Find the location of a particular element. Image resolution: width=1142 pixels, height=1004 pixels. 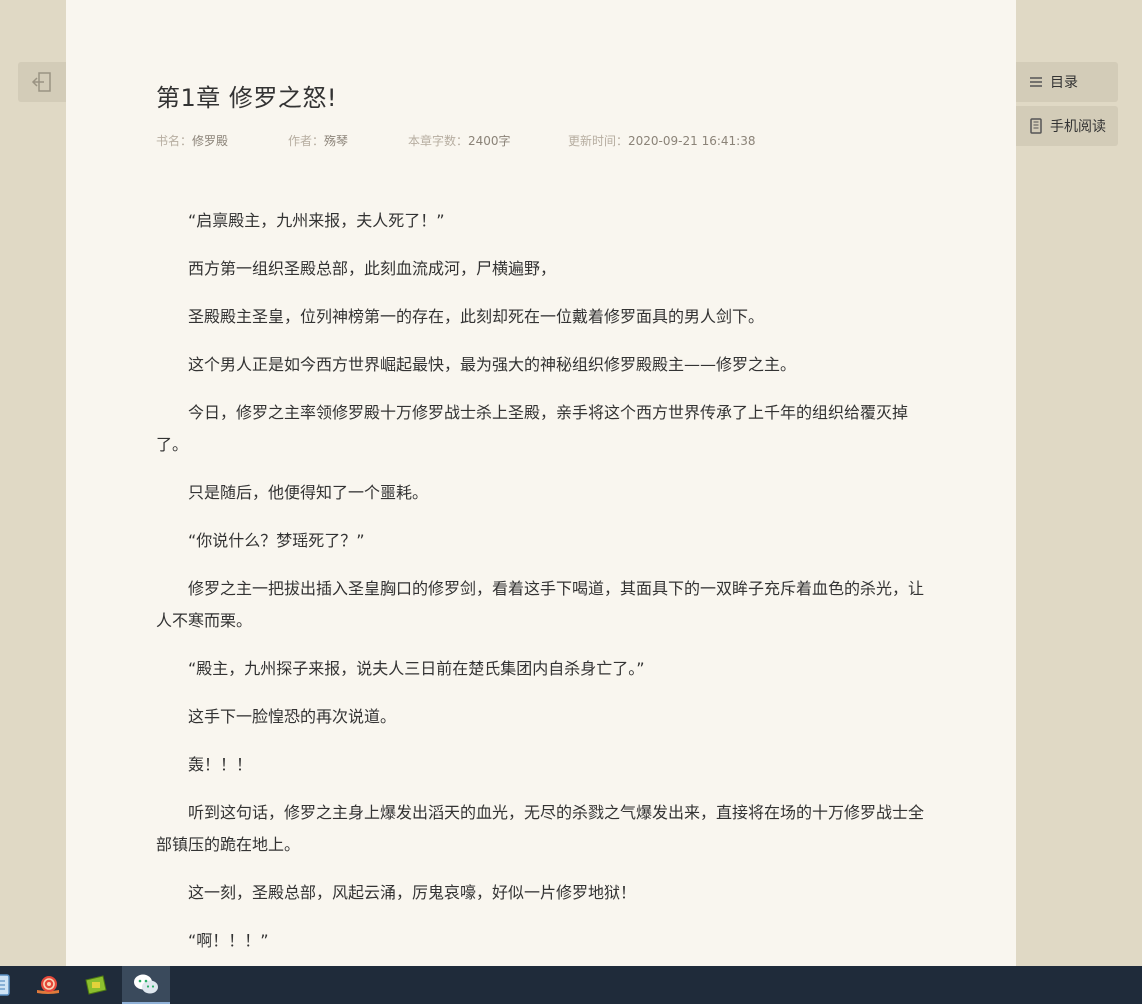

toc-button: 目录 is located at coordinates (1067, 82).